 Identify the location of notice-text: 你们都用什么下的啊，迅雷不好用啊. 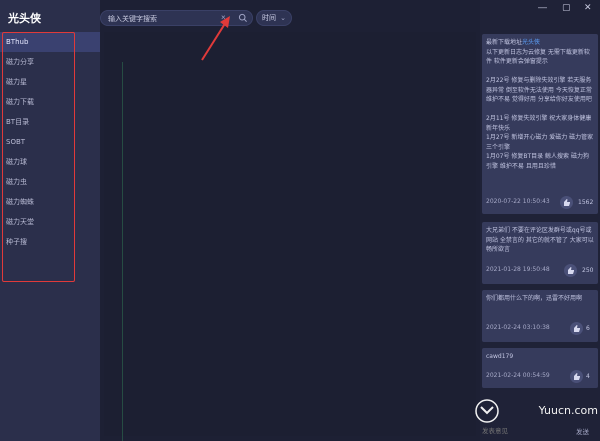
(534, 298).